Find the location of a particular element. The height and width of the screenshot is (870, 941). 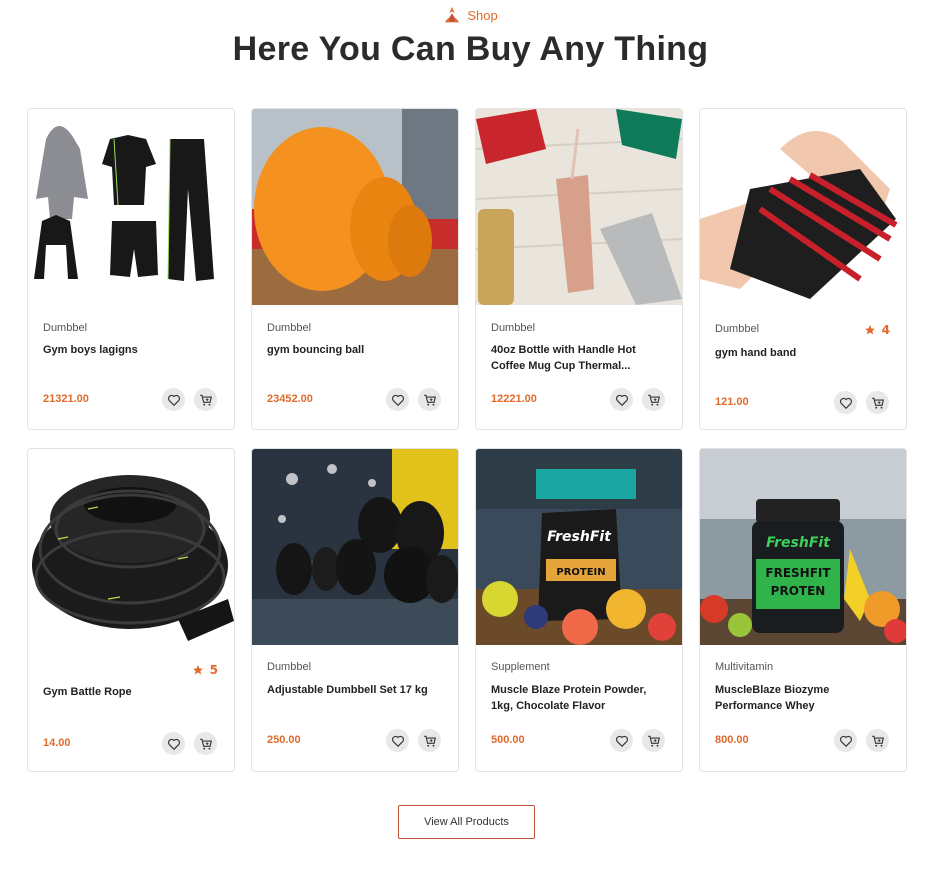

svg-text: PROTEIN is located at coordinates (580, 572).